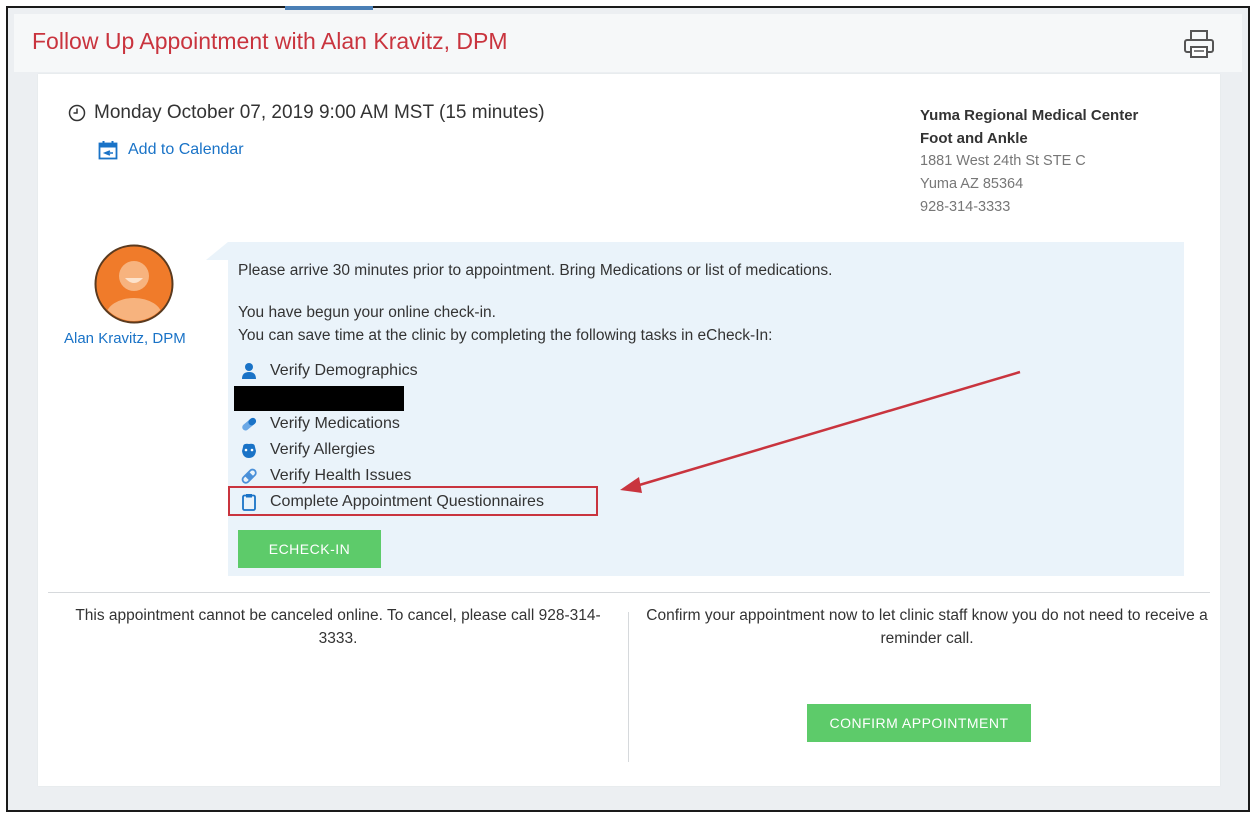 The height and width of the screenshot is (818, 1258). Describe the element at coordinates (249, 476) in the screenshot. I see `bandage-icon` at that location.